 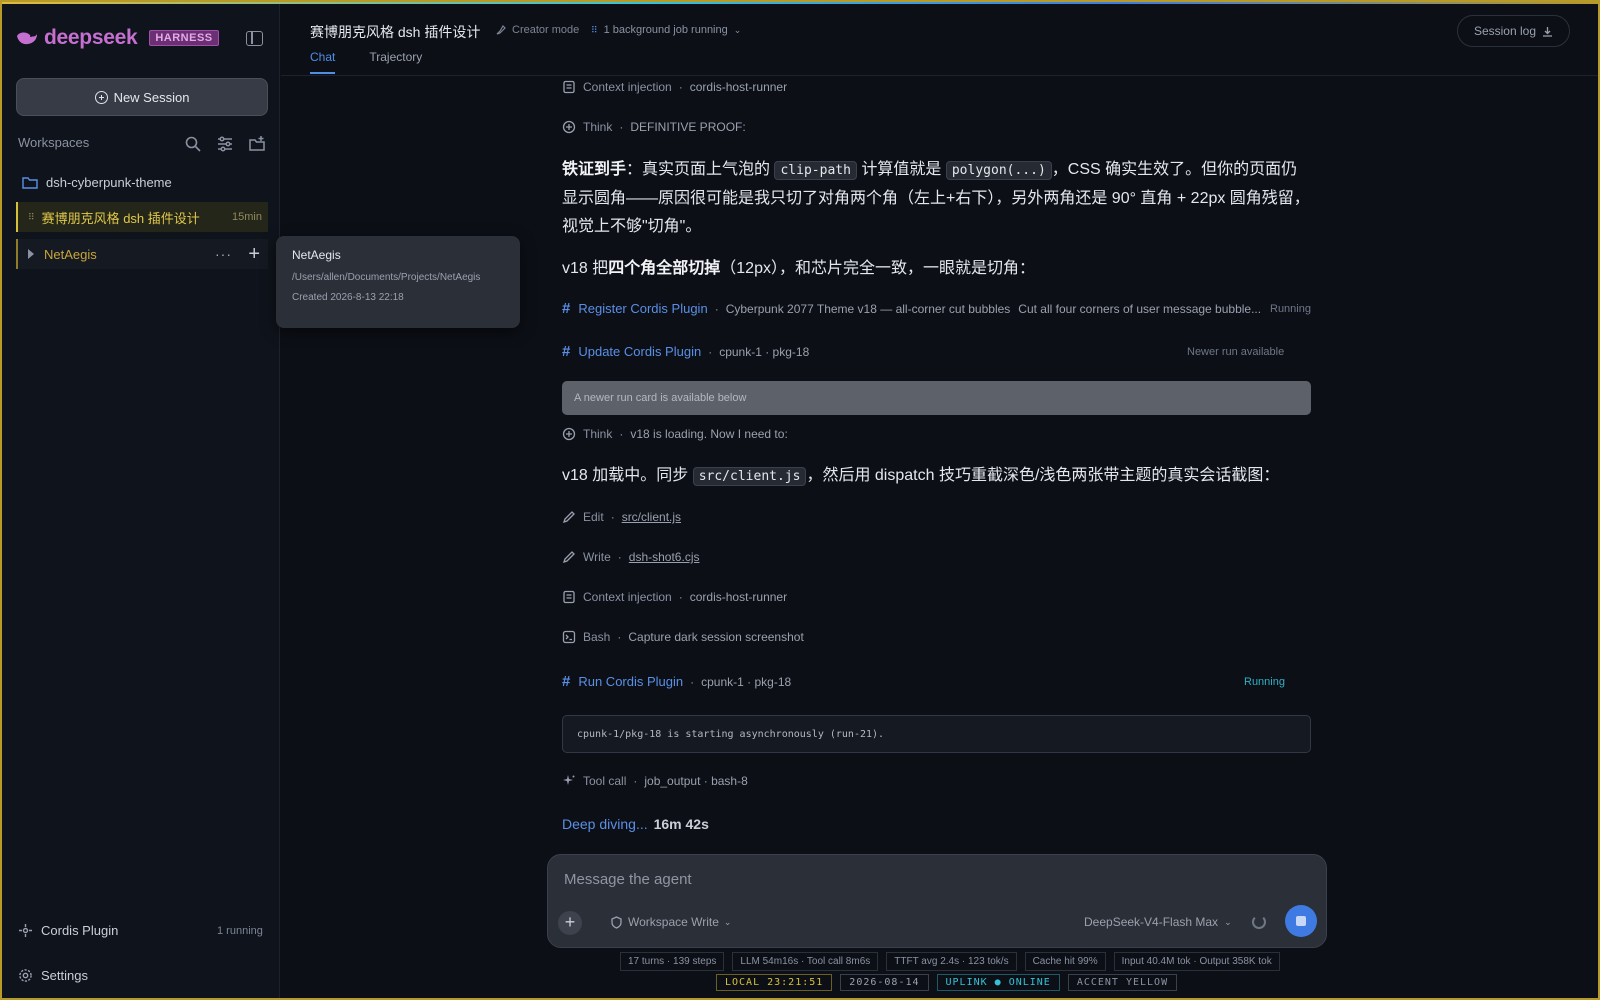 I want to click on workspaces-label: Workspaces, so click(x=54, y=142).